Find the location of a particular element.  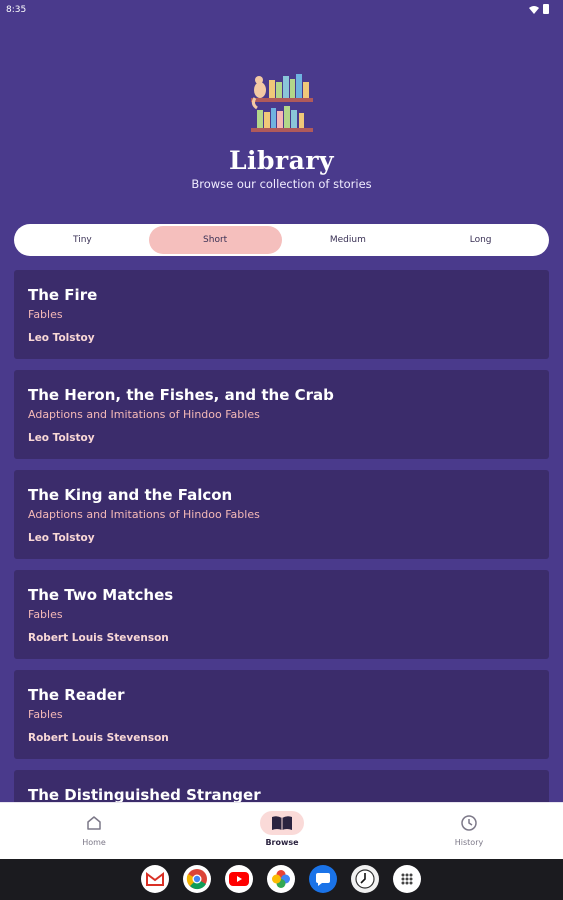

story-title: The Fire is located at coordinates (63, 295).